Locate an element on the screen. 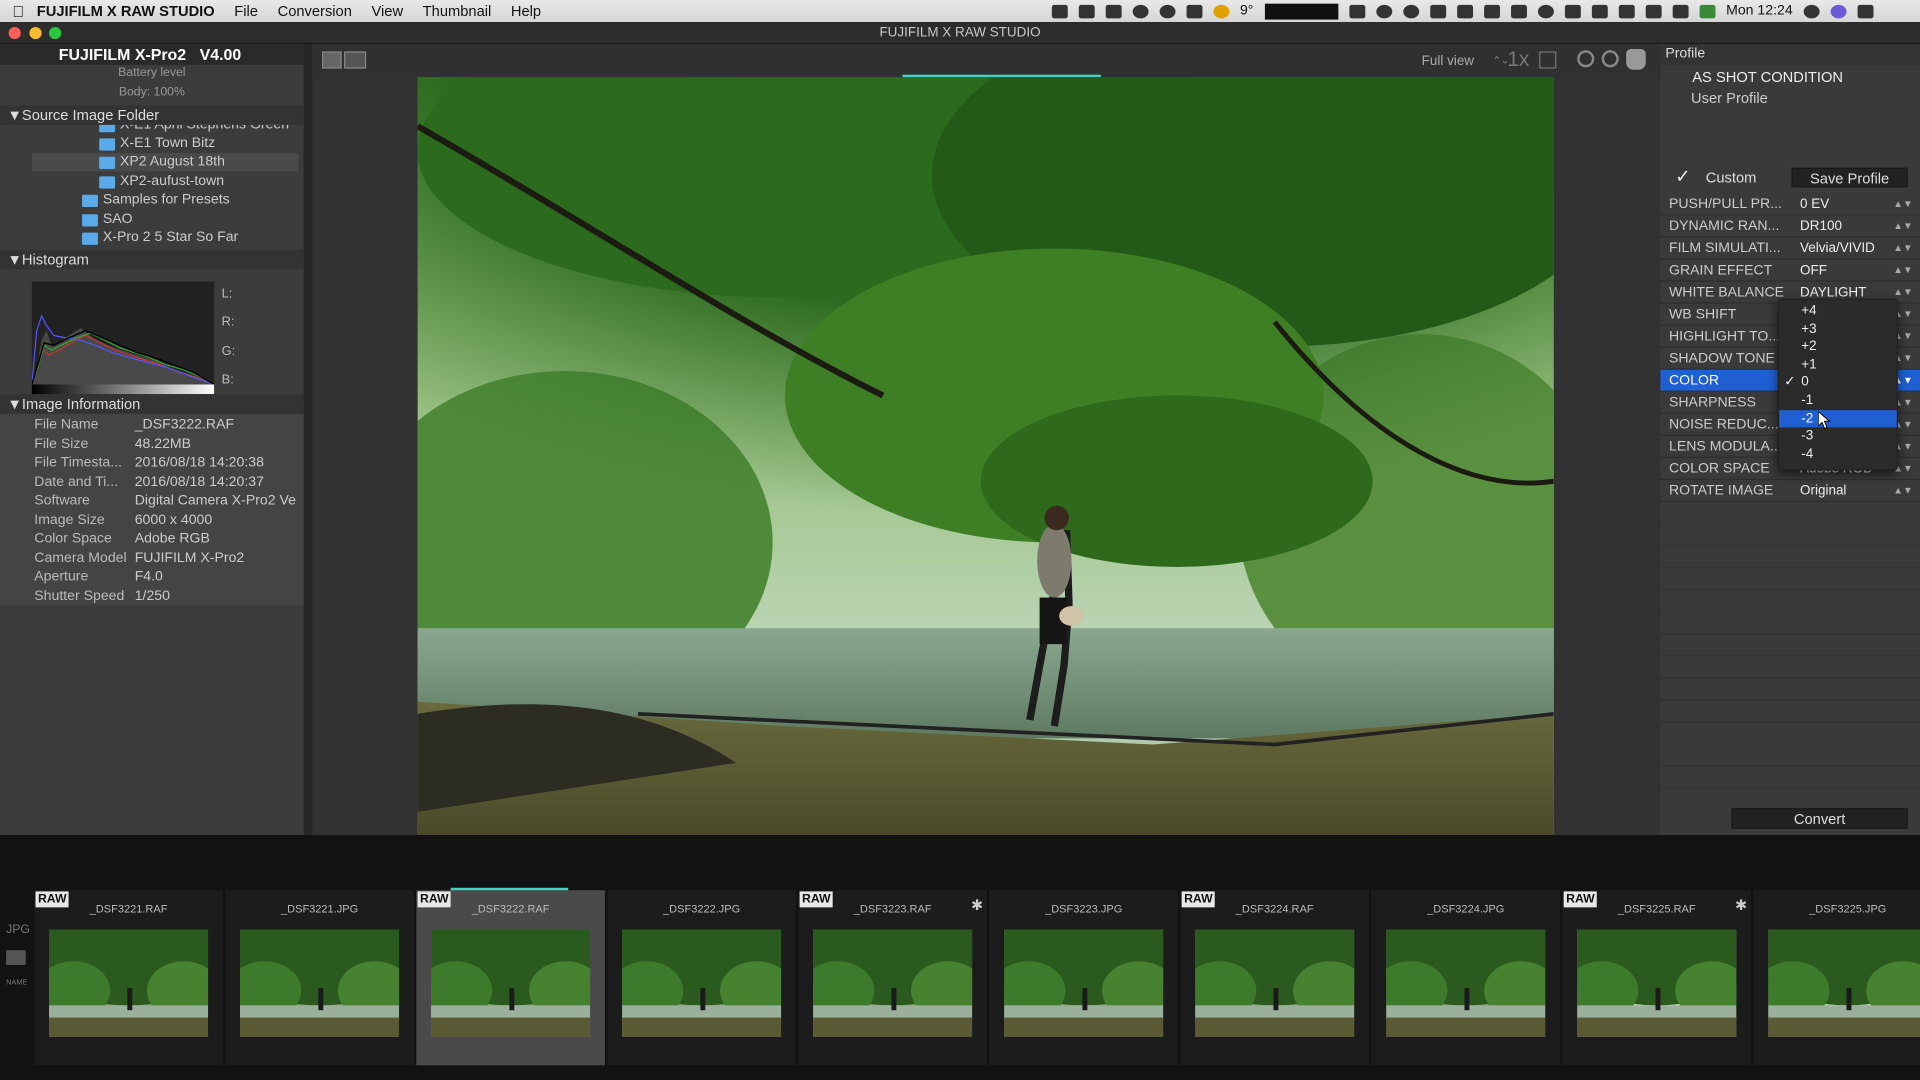 The height and width of the screenshot is (1080, 1920). chat-icon is located at coordinates (1518, 11).